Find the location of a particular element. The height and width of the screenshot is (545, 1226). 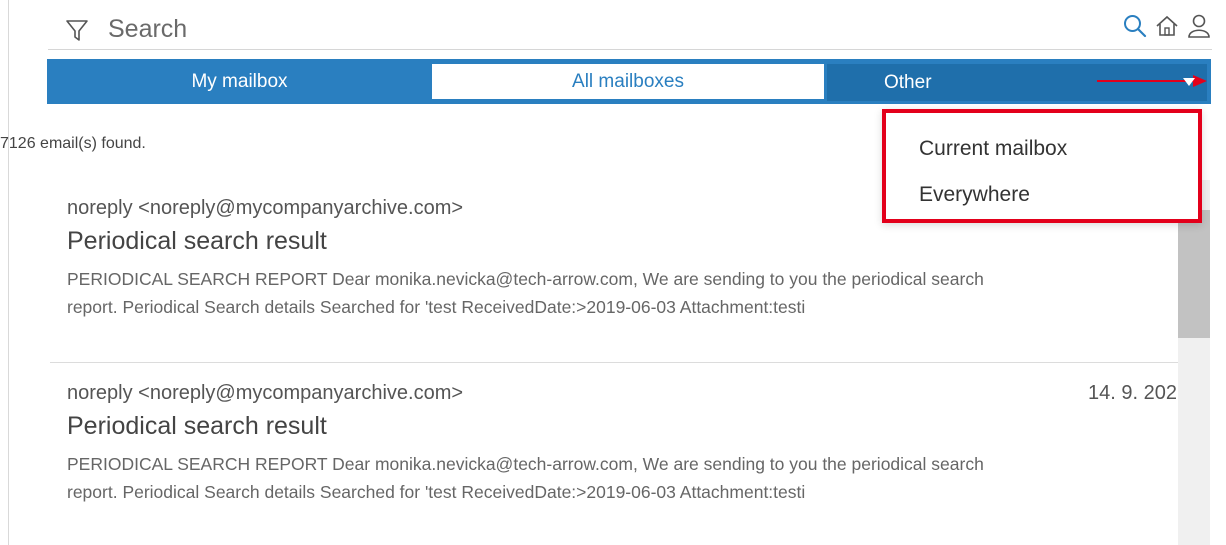

caret-down-icon is located at coordinates (1189, 82).